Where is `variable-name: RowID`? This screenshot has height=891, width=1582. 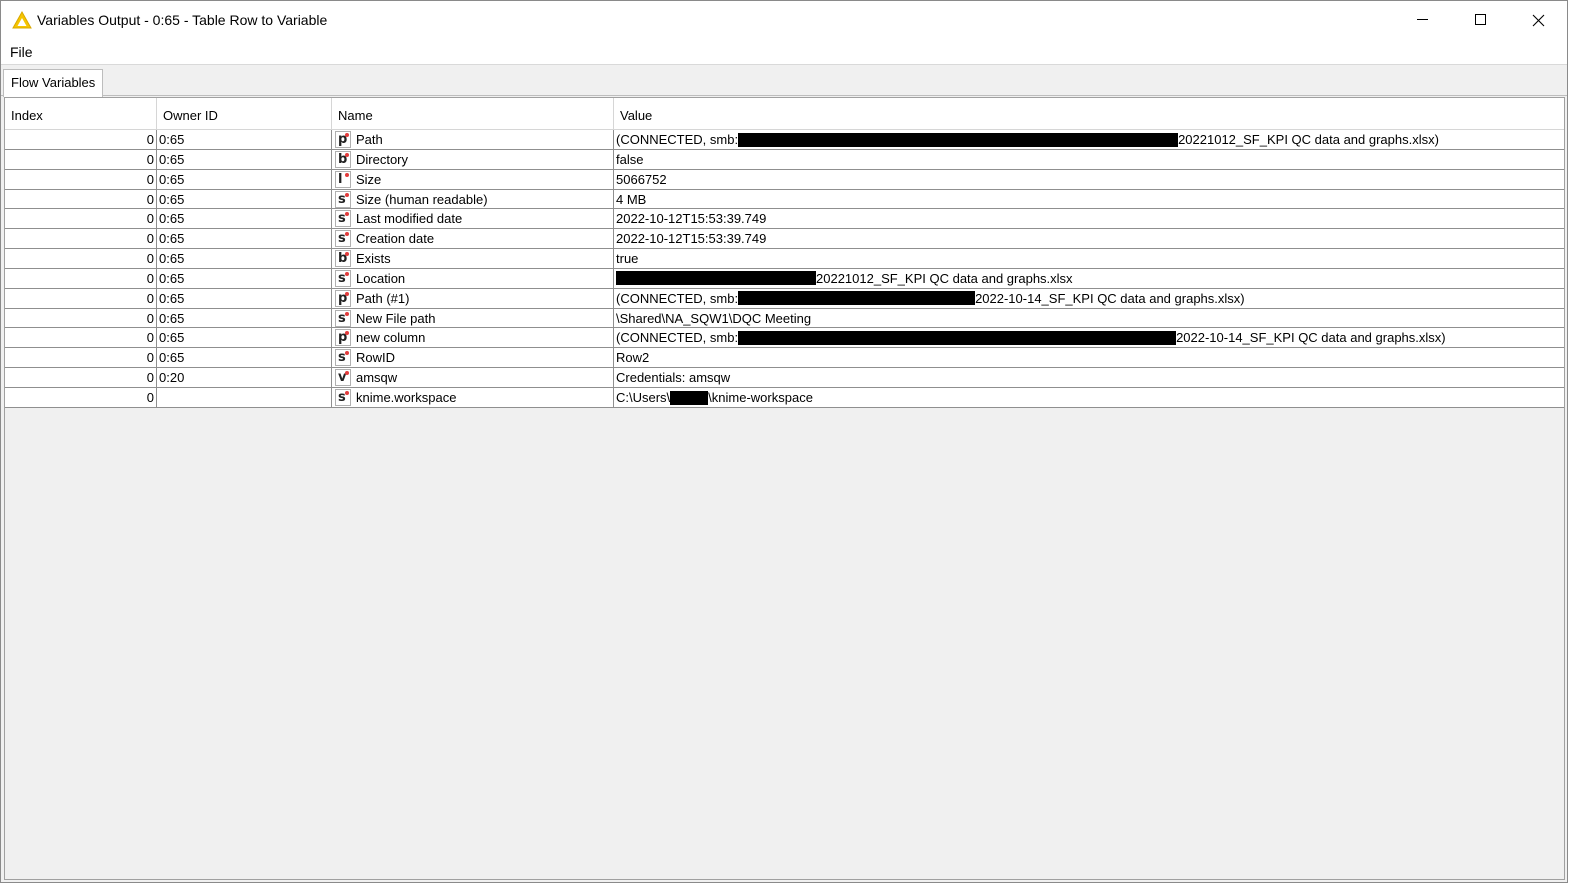
variable-name: RowID is located at coordinates (376, 358).